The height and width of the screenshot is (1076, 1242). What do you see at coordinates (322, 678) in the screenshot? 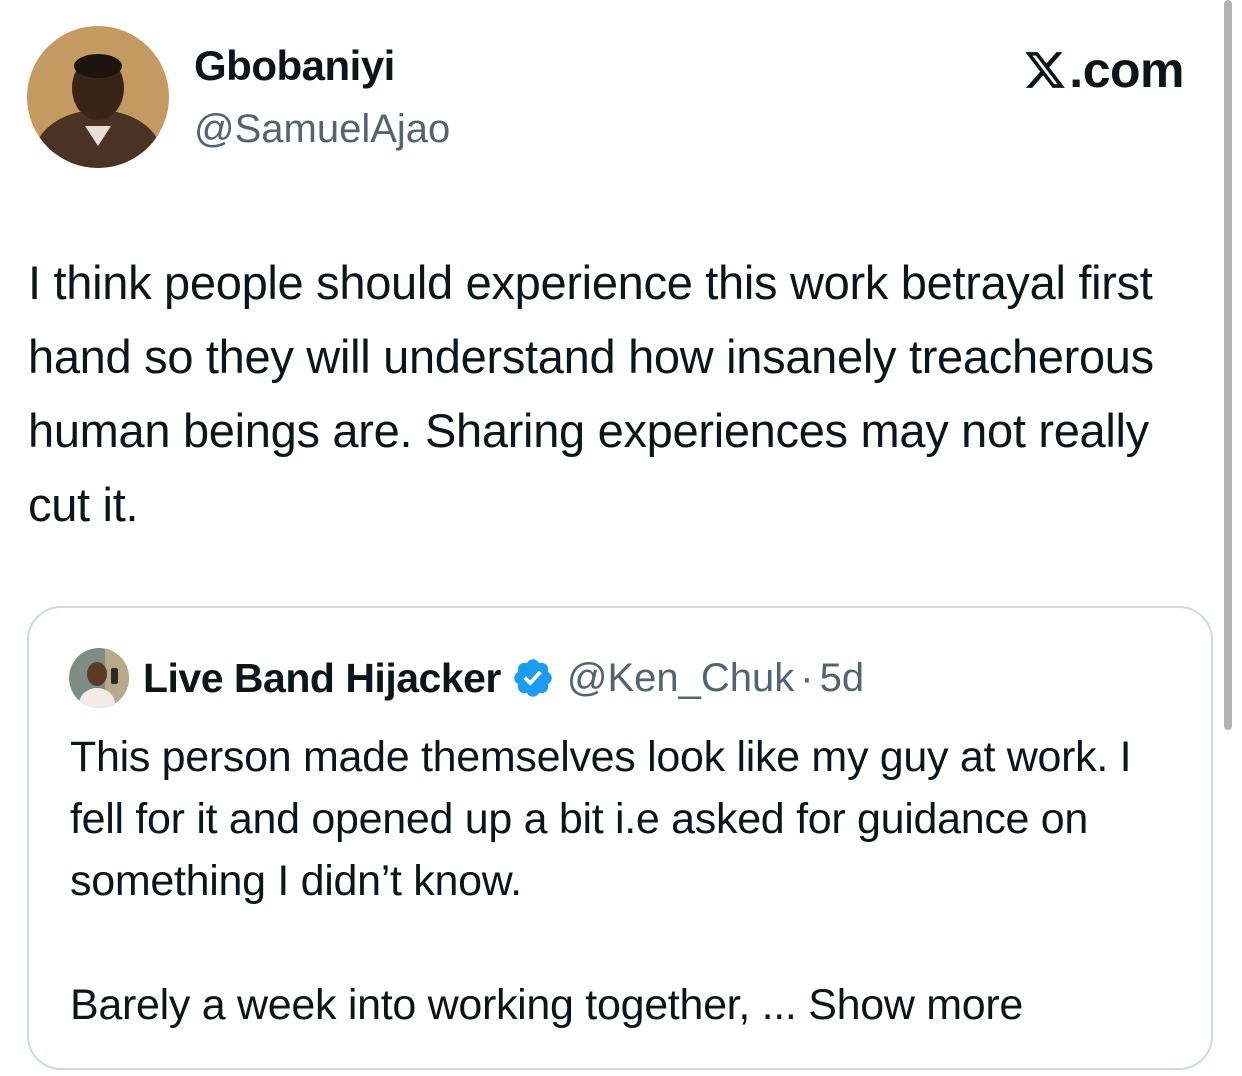
I see `quoted-author-name: Live Band Hijacker` at bounding box center [322, 678].